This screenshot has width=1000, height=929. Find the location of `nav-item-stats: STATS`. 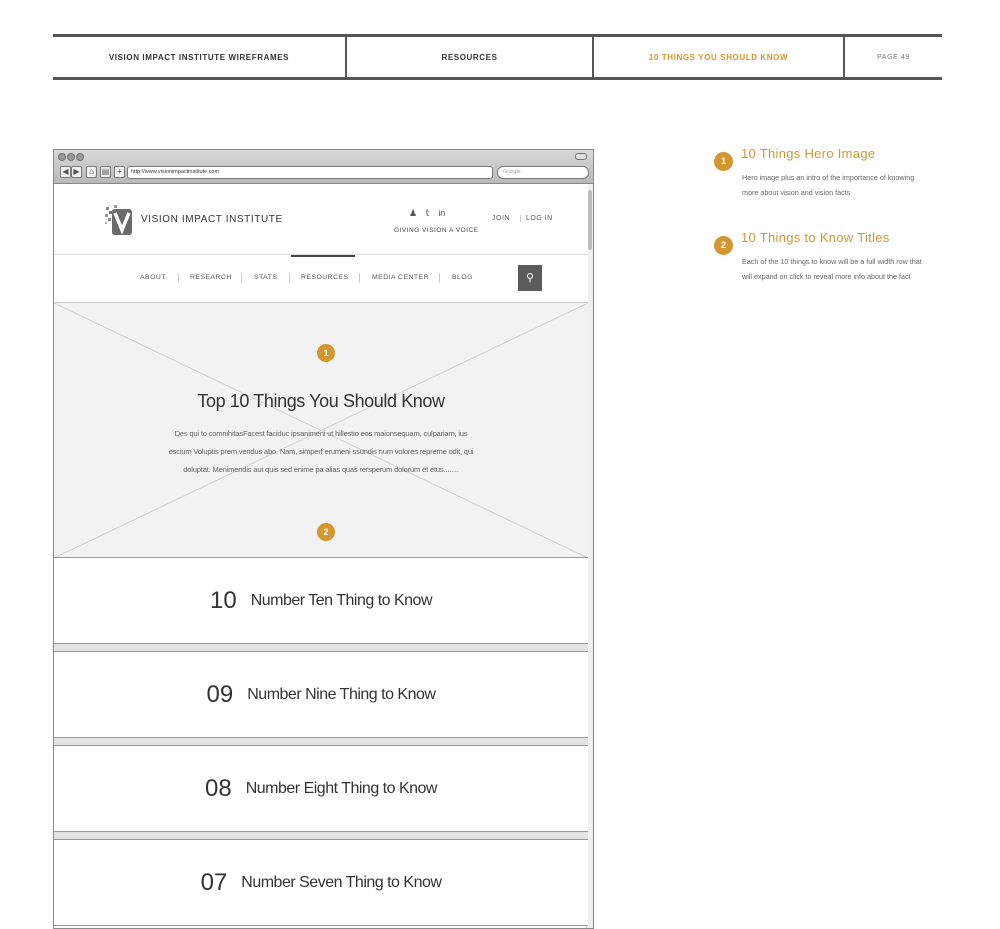

nav-item-stats: STATS is located at coordinates (265, 277).